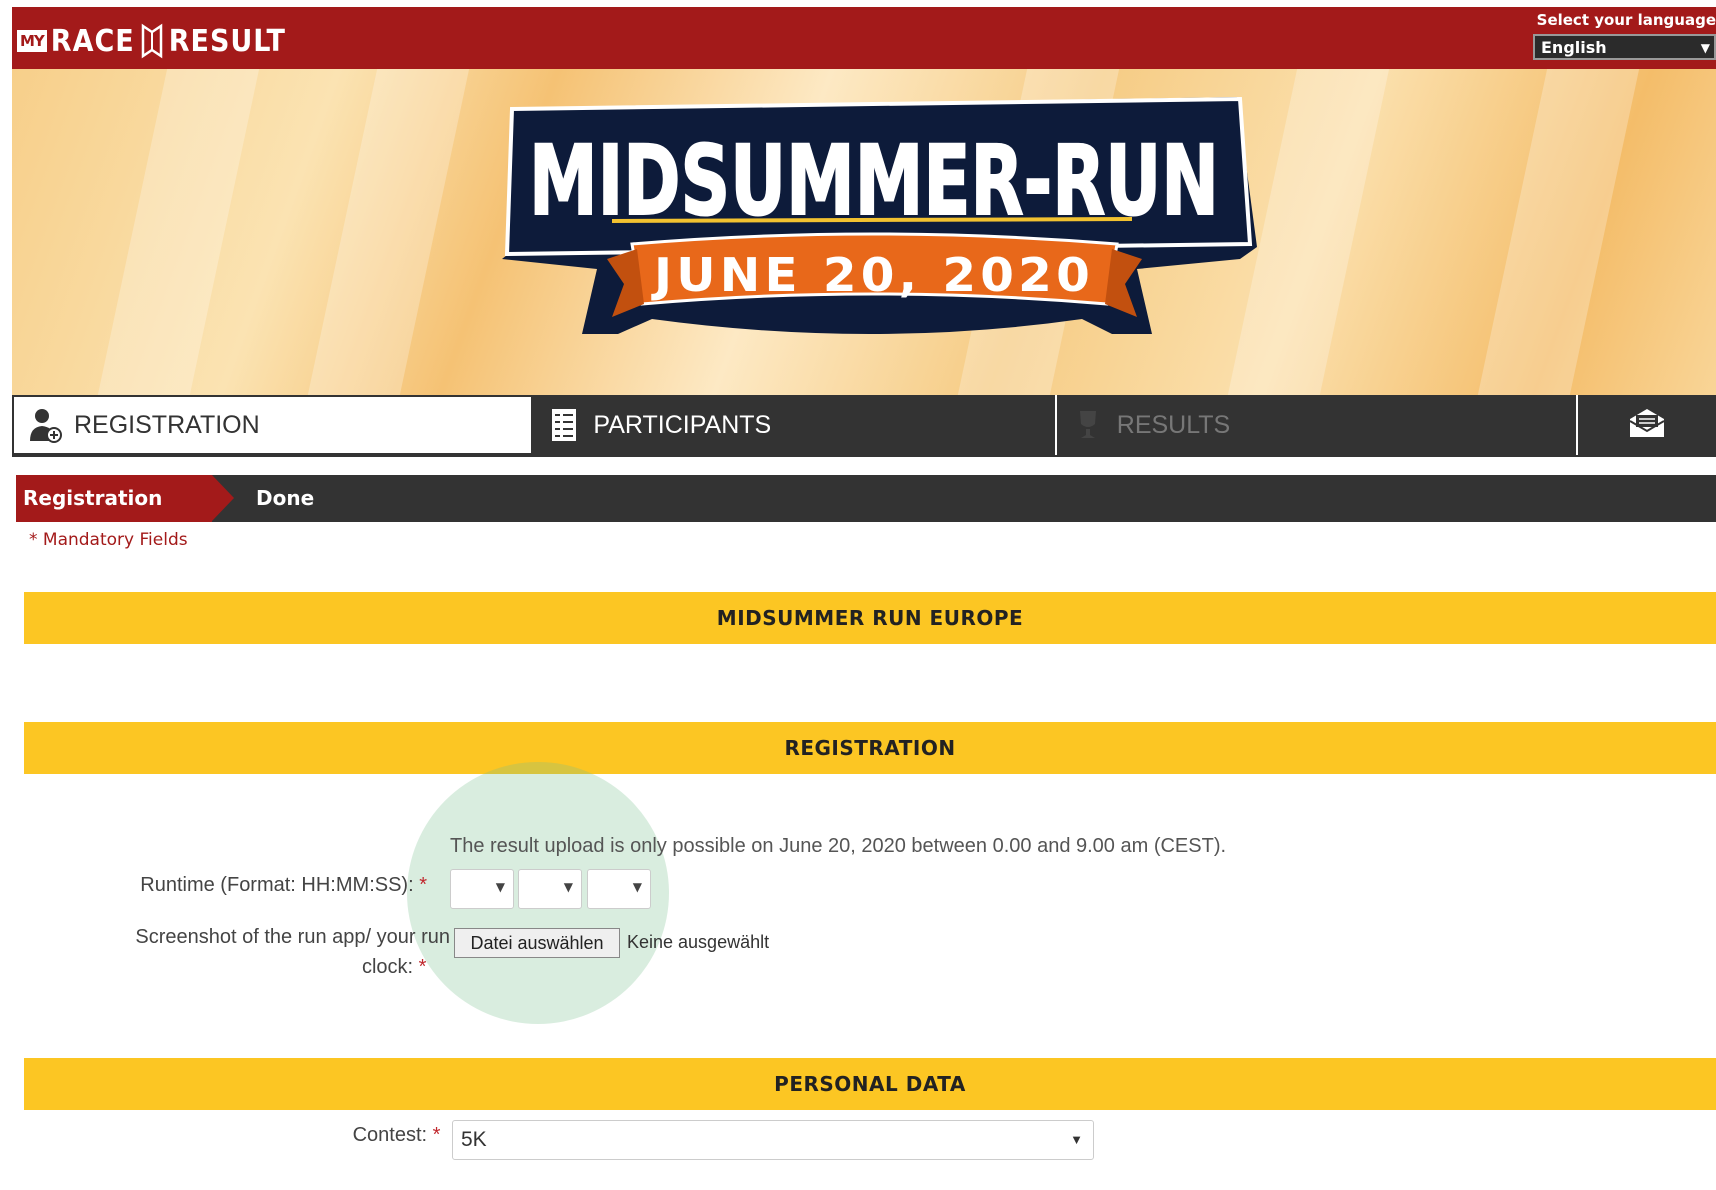 The image size is (1716, 1190). I want to click on section-header-event: MIDSUMMER RUN EUROPE, so click(870, 618).